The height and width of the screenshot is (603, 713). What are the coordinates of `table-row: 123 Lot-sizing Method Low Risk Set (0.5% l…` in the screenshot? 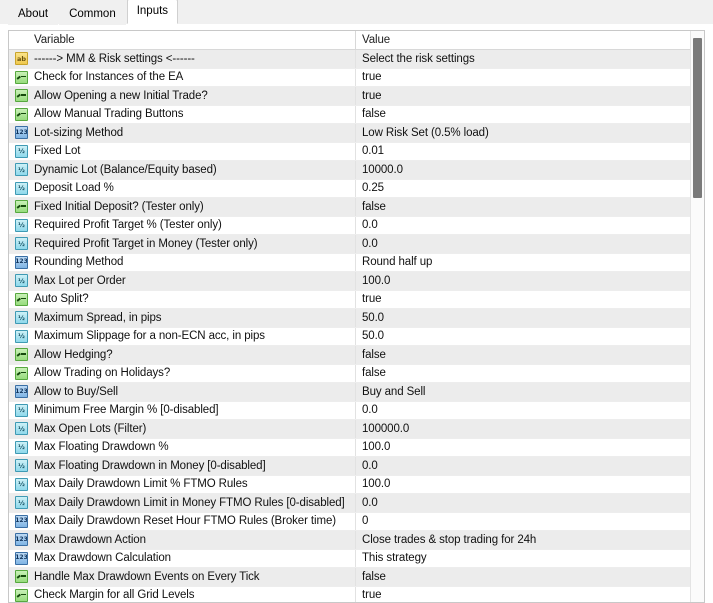 It's located at (350, 133).